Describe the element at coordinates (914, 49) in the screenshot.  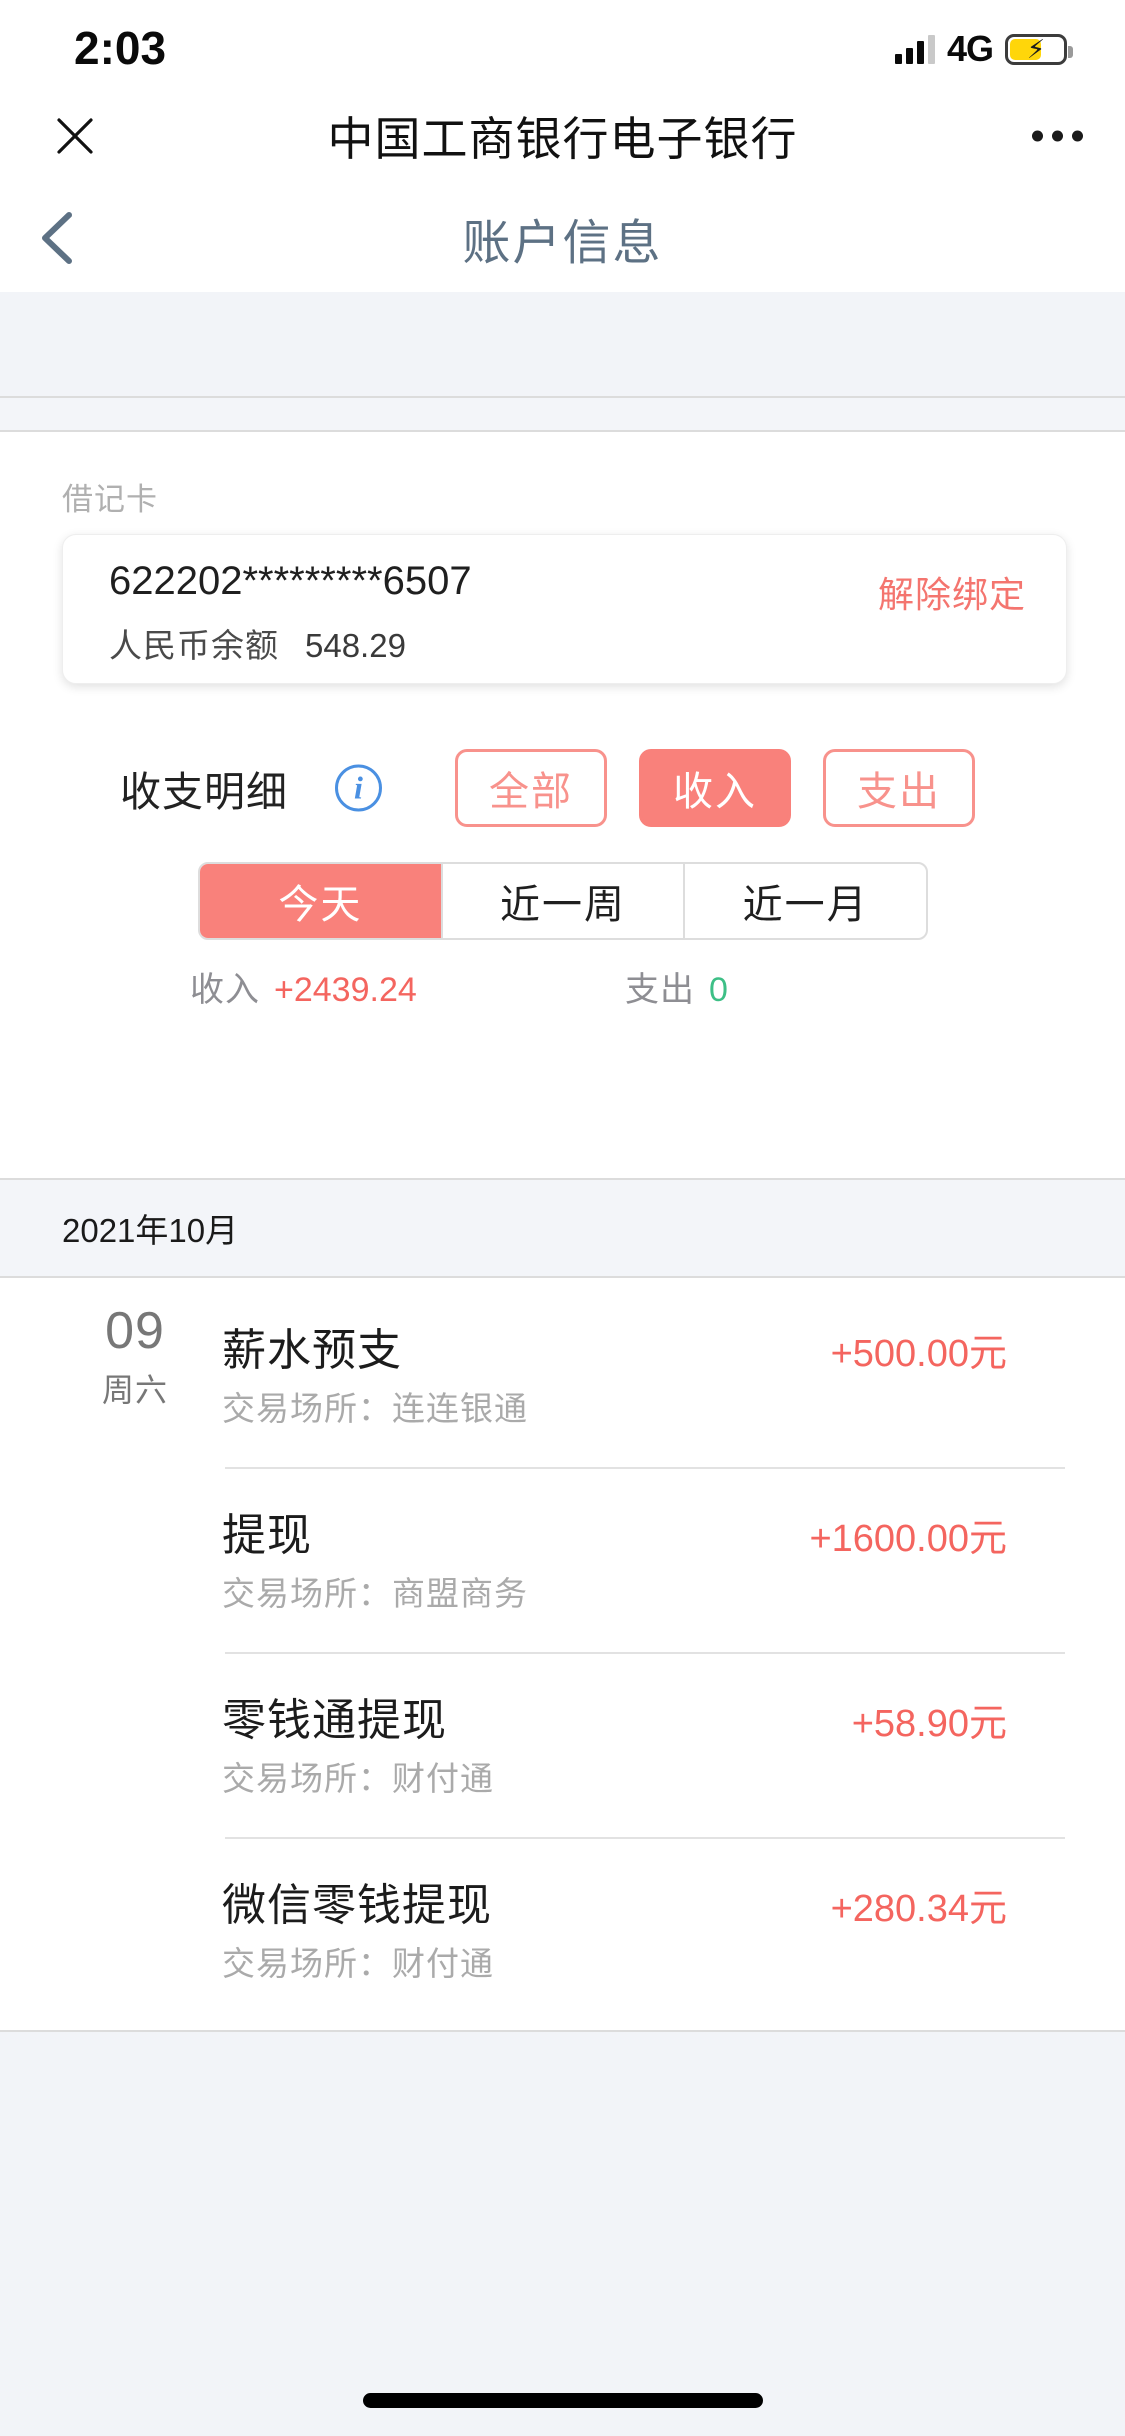
I see `signal-bars-icon` at that location.